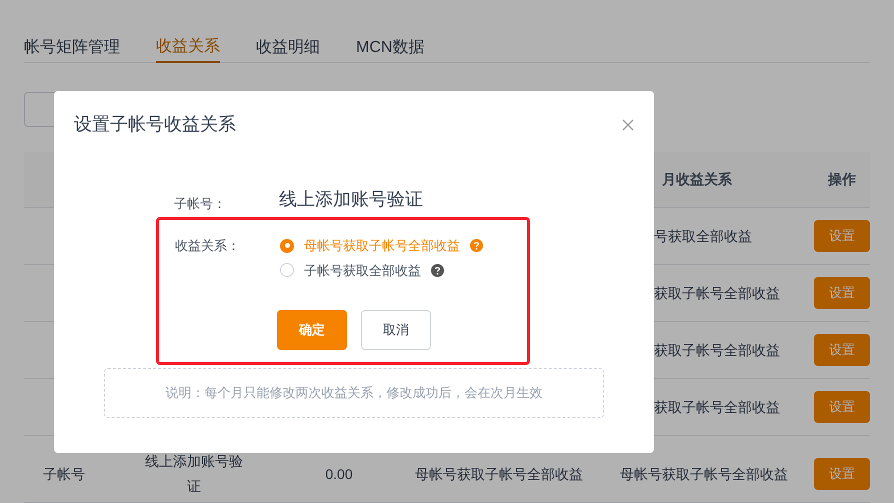 This screenshot has height=503, width=894. Describe the element at coordinates (351, 199) in the screenshot. I see `account-name: 线上添加账号验证` at that location.